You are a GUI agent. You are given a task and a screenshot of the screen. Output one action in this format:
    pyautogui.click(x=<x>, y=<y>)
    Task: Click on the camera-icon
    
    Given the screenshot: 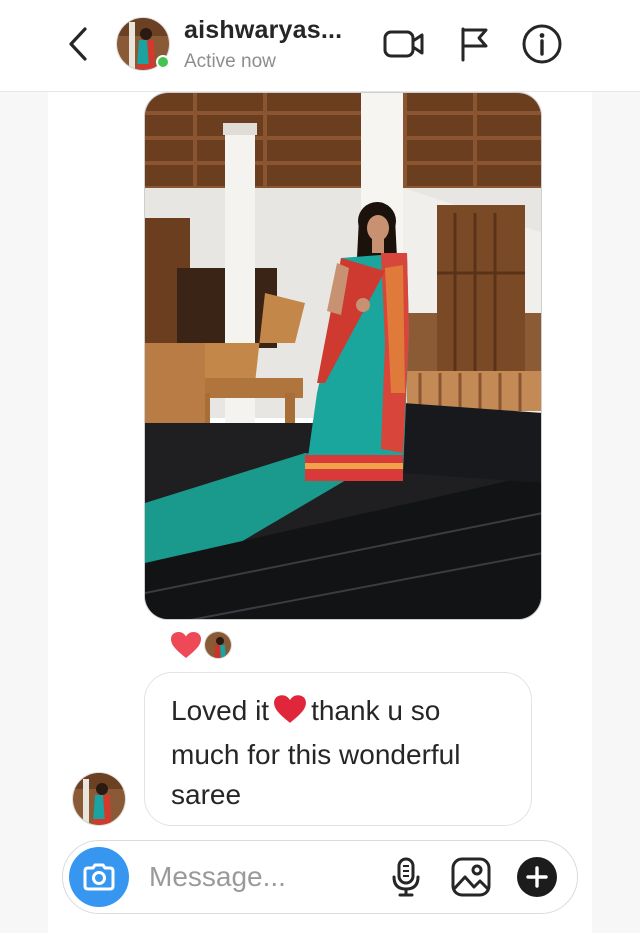 What is the action you would take?
    pyautogui.click(x=99, y=877)
    